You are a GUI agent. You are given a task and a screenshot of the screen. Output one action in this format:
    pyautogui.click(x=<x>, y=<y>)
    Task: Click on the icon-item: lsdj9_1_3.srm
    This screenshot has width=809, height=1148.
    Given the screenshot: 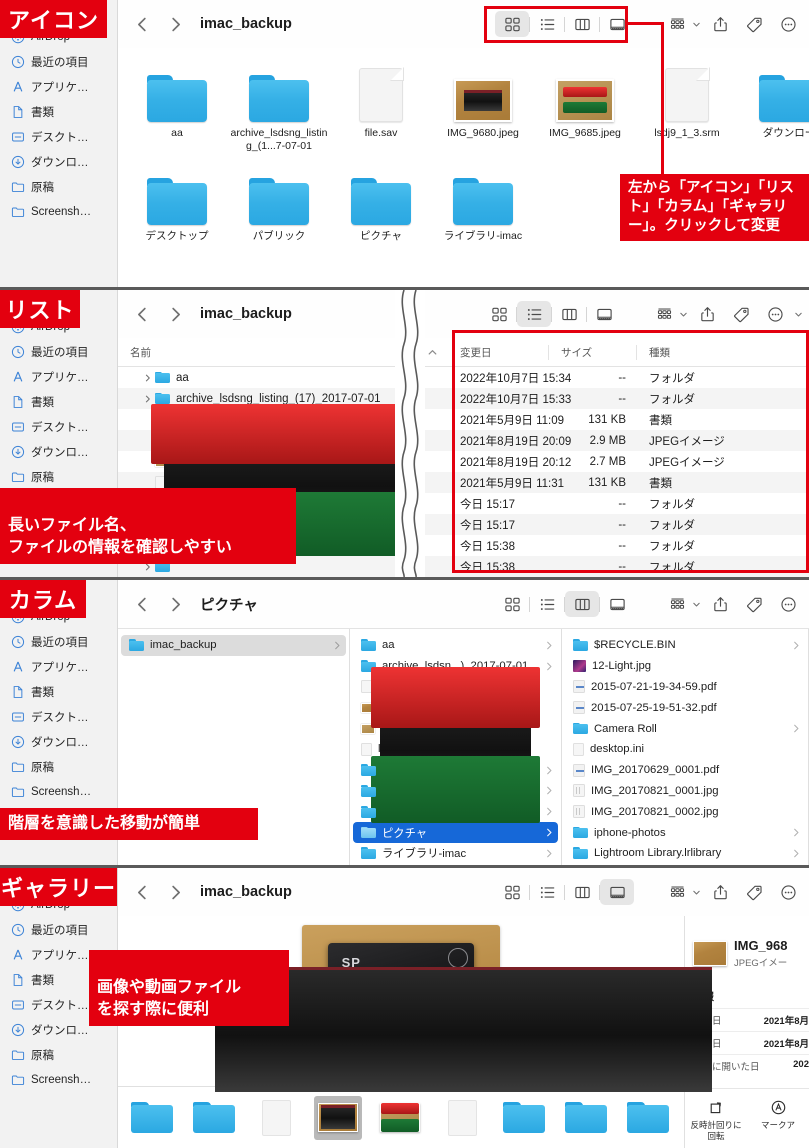 What is the action you would take?
    pyautogui.click(x=687, y=105)
    